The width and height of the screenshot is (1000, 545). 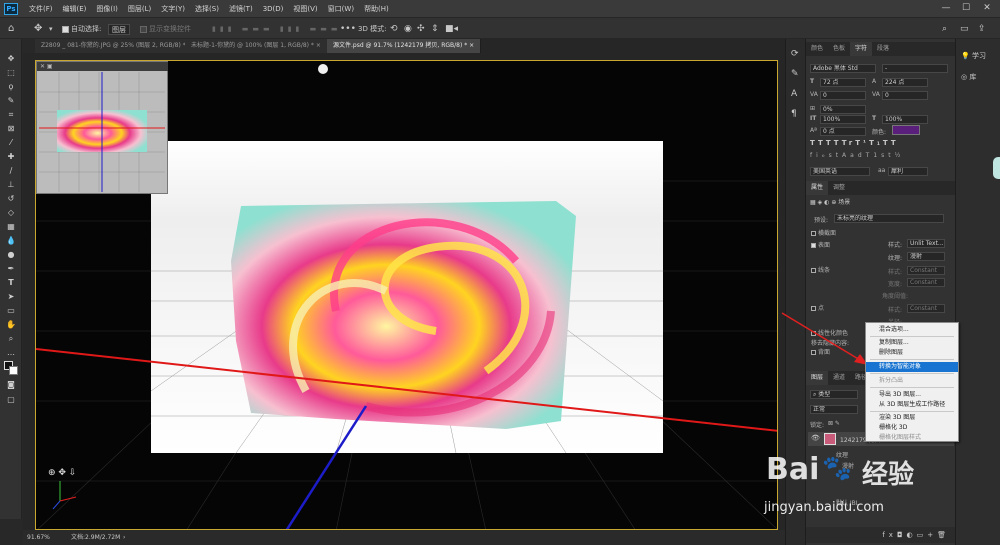 What do you see at coordinates (839, 49) in the screenshot?
I see `tab-swatches: 色板` at bounding box center [839, 49].